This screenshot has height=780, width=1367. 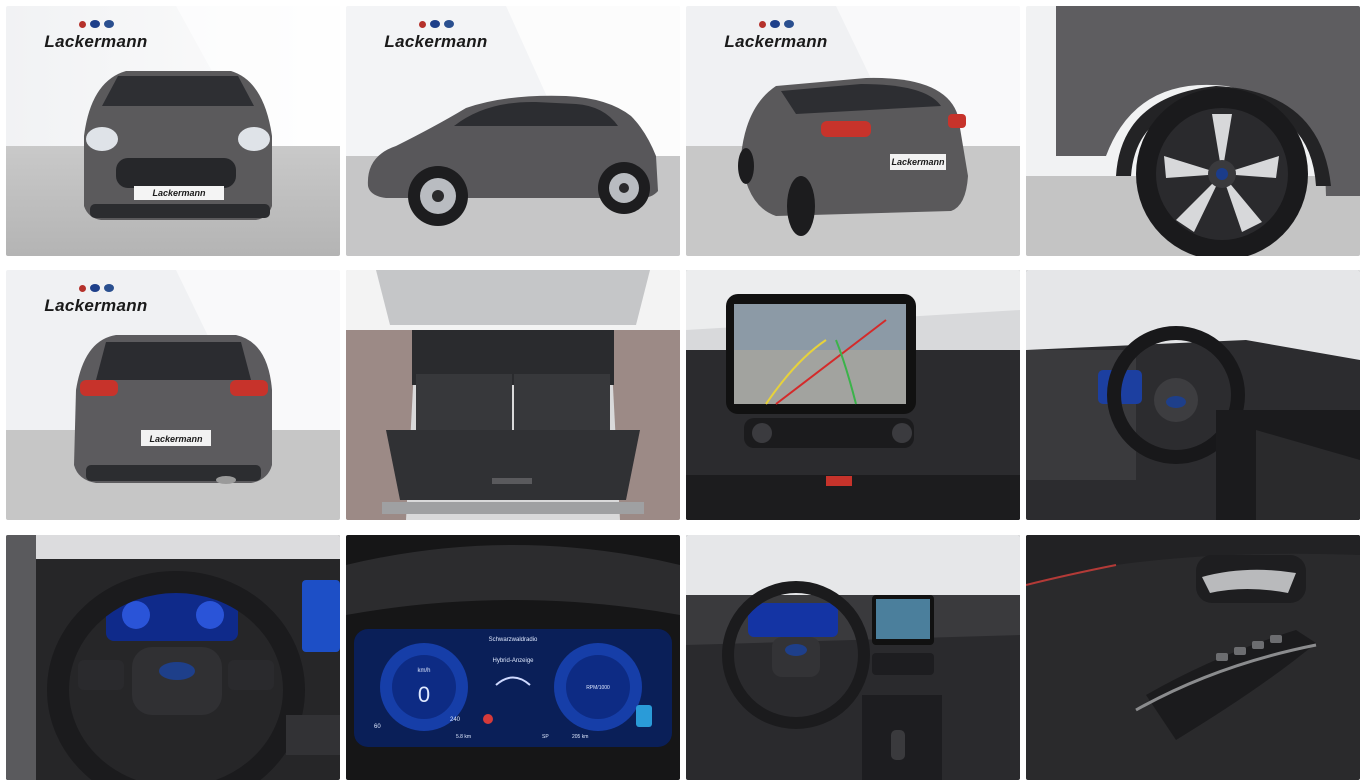 What do you see at coordinates (377, 727) in the screenshot?
I see `cluster-odo-left: 60` at bounding box center [377, 727].